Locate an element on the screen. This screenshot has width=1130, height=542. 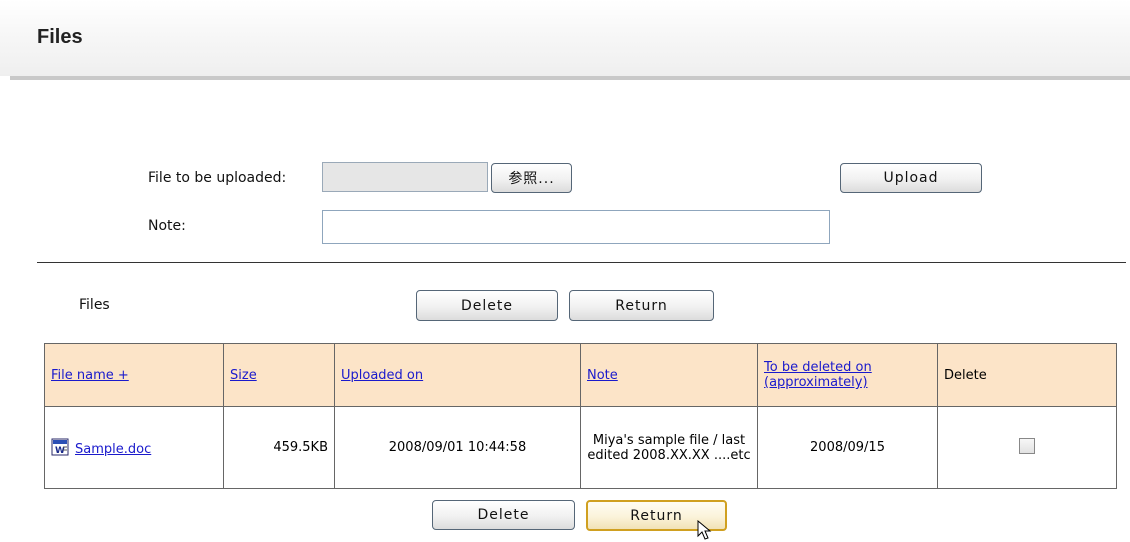
sort-by-size-link: Size is located at coordinates (243, 375).